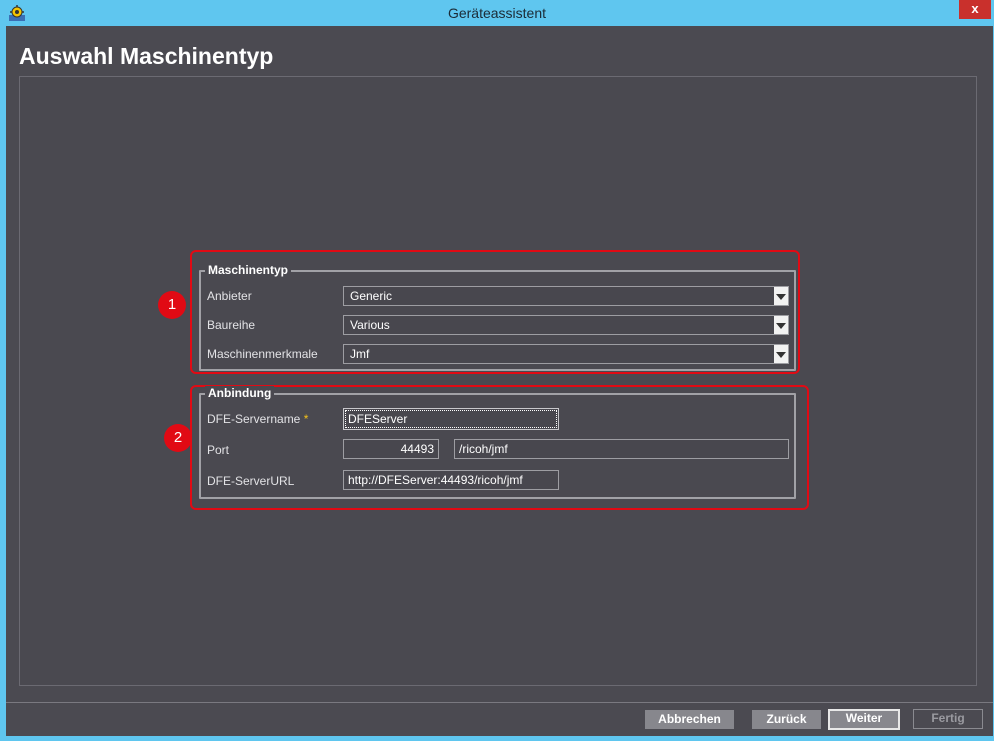  I want to click on page-title: Auswahl Maschinentyp, so click(146, 56).